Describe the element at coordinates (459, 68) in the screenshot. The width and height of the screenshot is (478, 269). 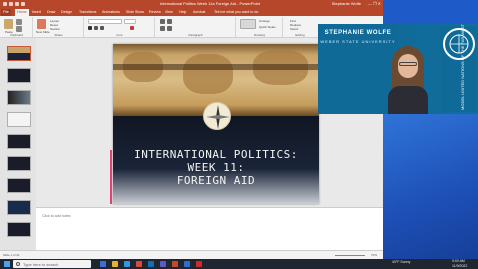
I see `model-un-seal: MODEL UNITED NATIONS OF THE FAR WEST` at that location.